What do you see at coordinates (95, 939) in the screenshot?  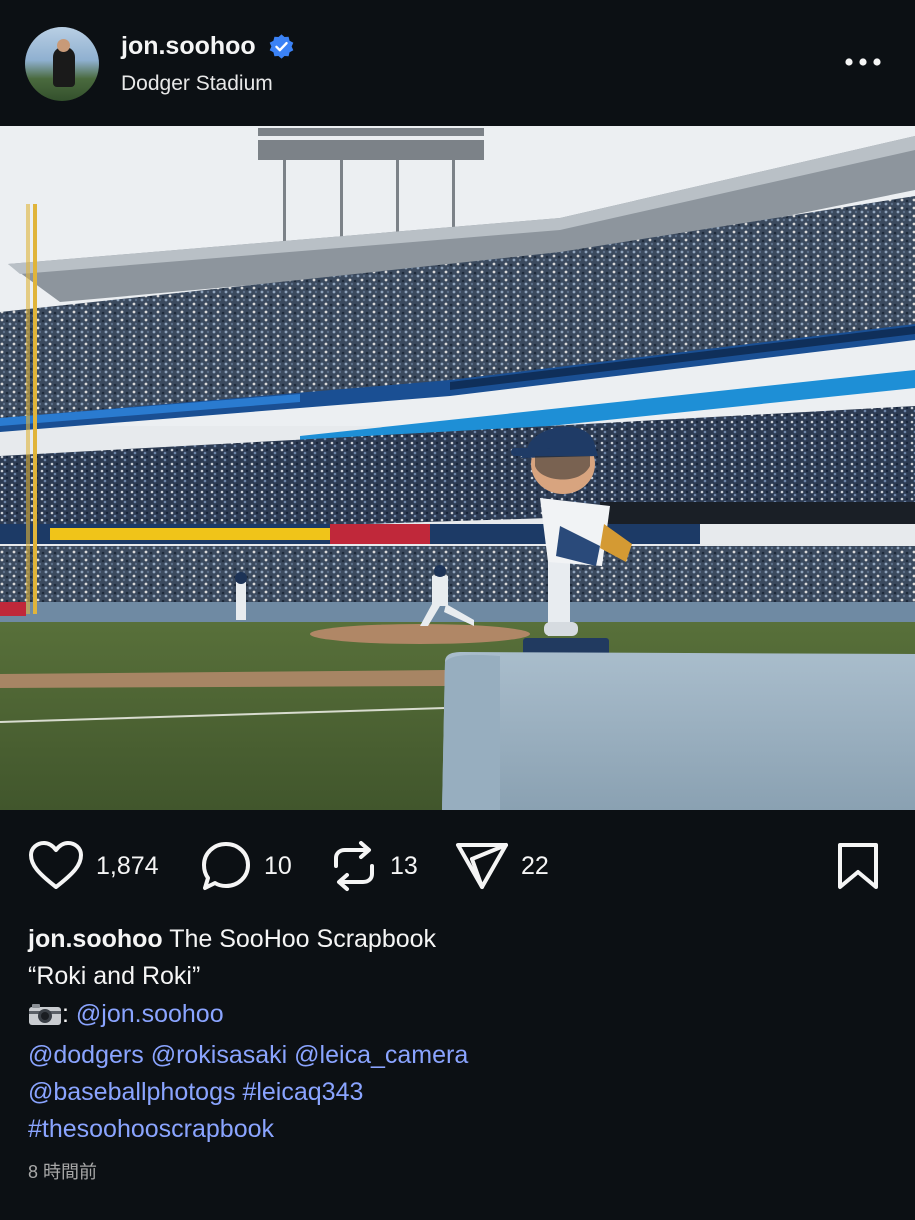 I see `caption-username: jon.soohoo` at bounding box center [95, 939].